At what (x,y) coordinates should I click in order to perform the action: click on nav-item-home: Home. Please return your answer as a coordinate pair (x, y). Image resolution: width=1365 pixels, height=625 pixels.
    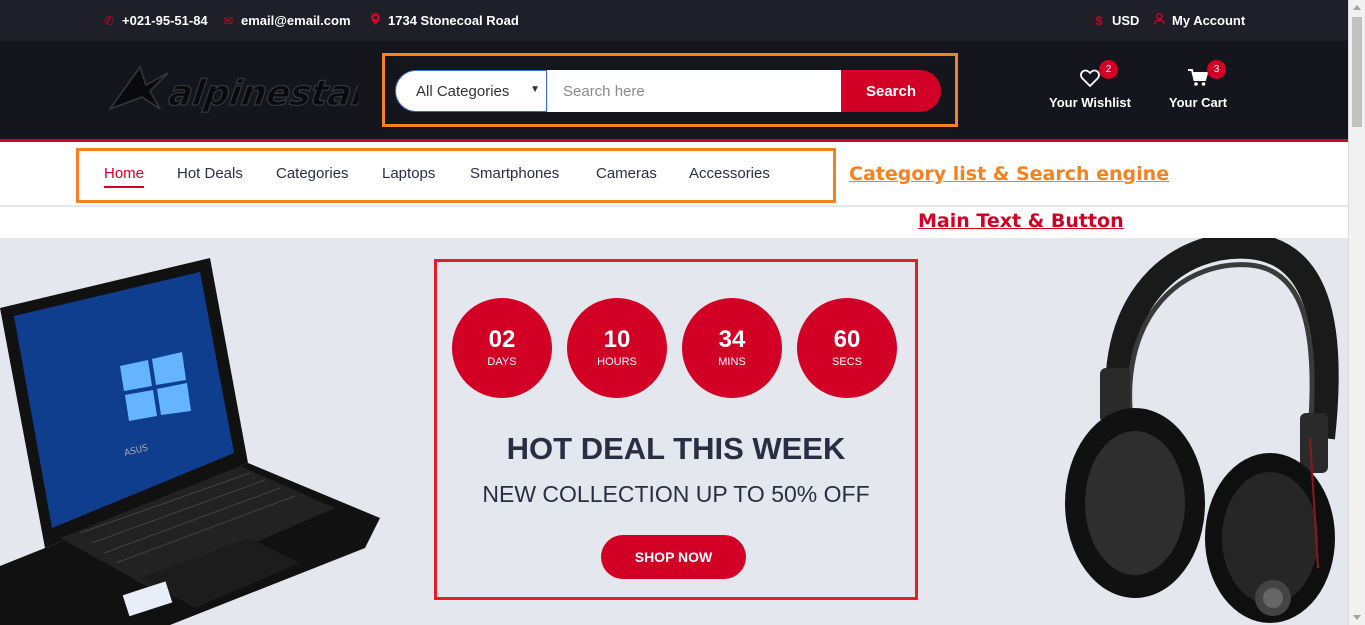
    Looking at the image, I should click on (124, 176).